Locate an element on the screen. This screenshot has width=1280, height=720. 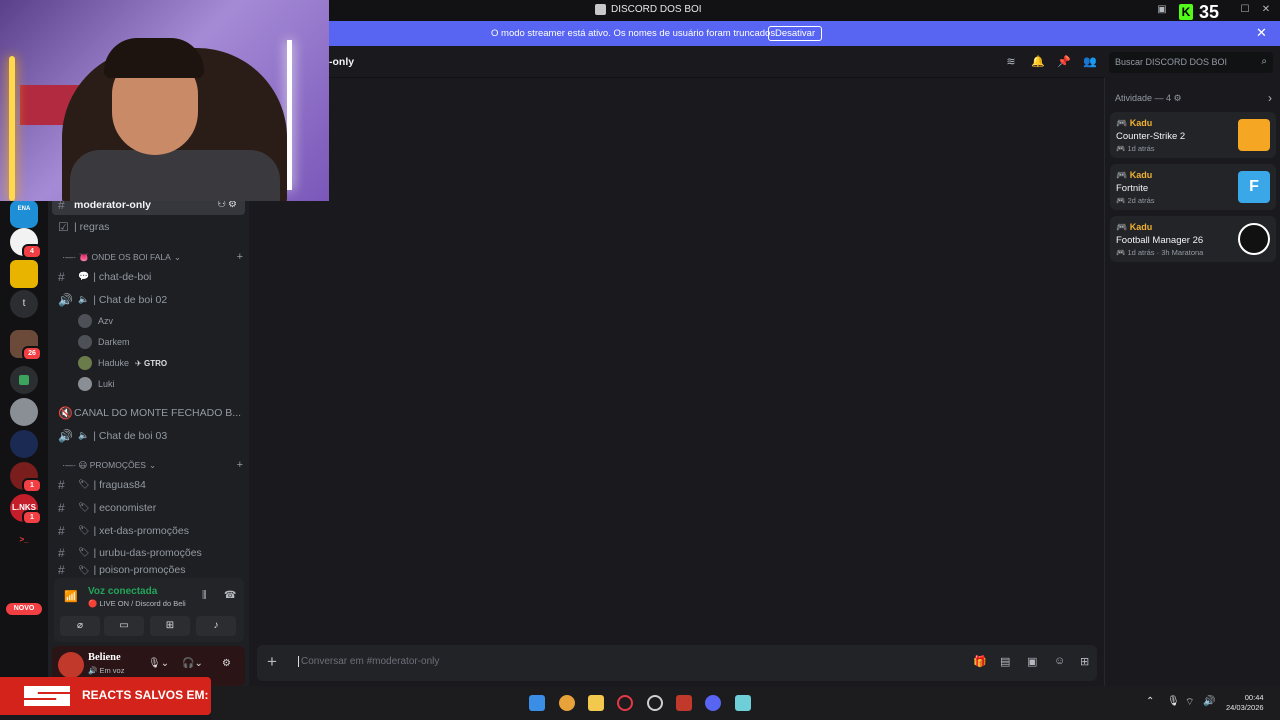
voice-channel-link: 🔴 LIVE ON / Discord do Beli is located at coordinates (137, 603).